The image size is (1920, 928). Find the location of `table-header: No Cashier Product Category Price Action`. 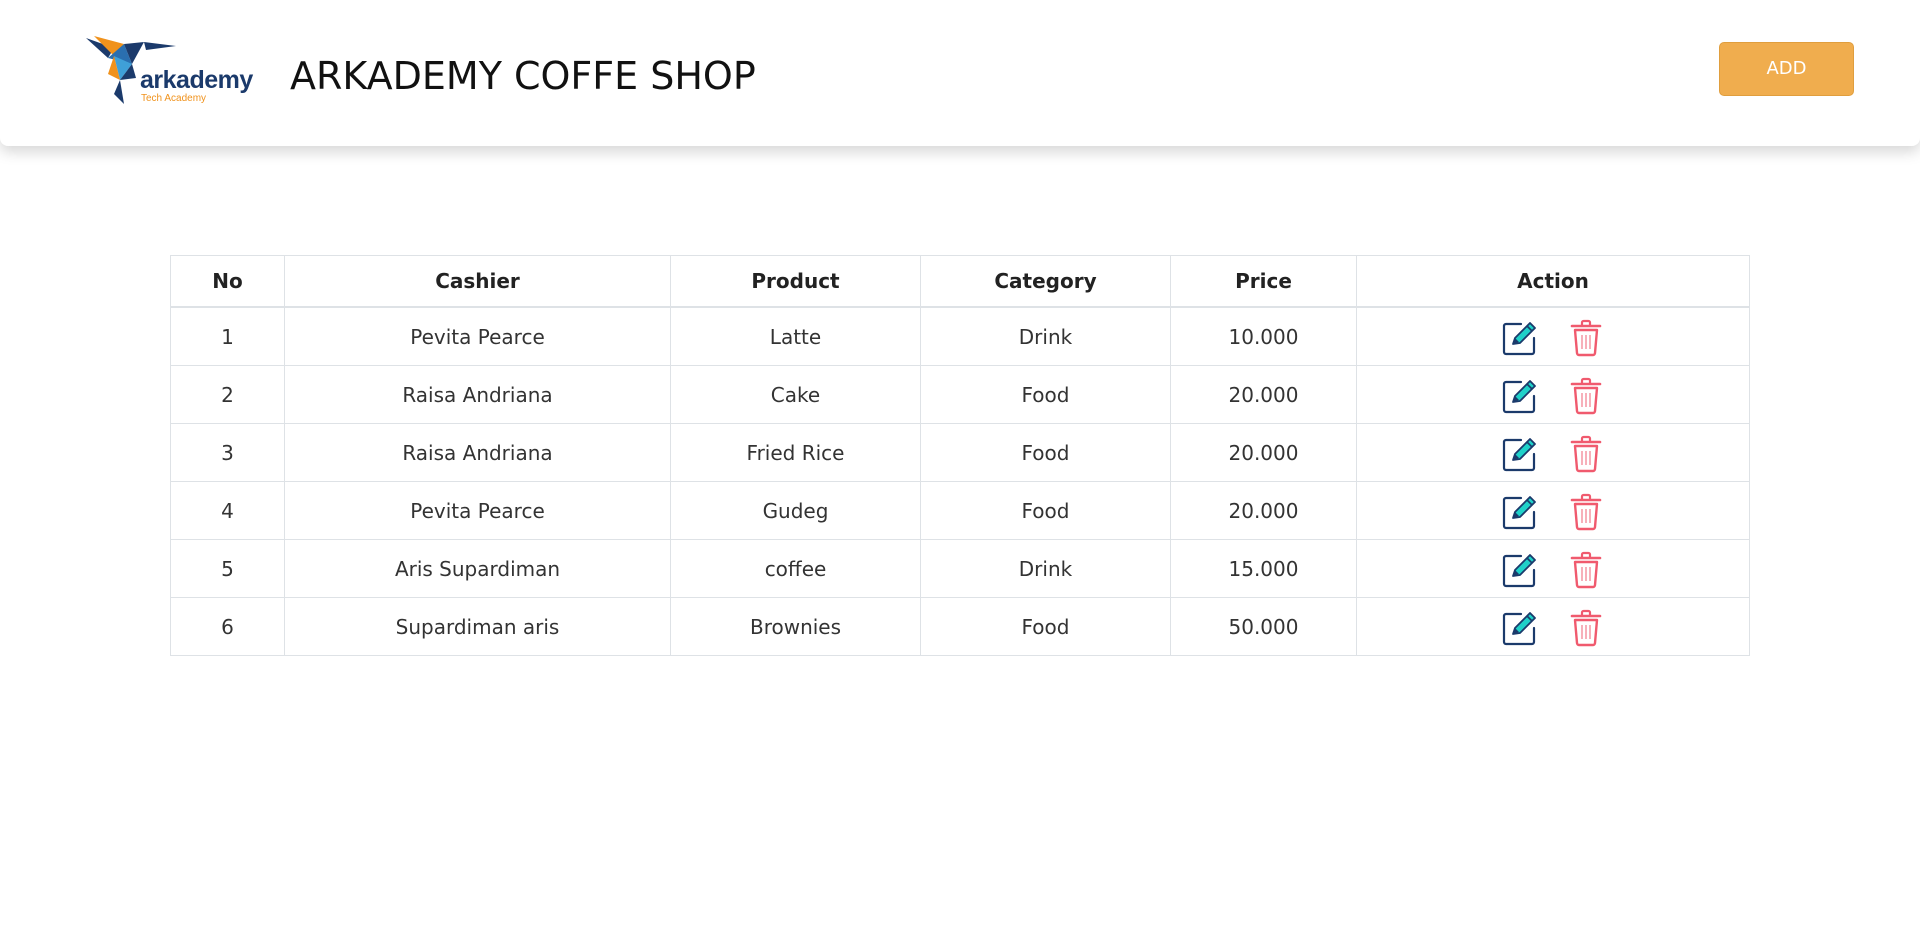

table-header: No Cashier Product Category Price Action is located at coordinates (960, 281).